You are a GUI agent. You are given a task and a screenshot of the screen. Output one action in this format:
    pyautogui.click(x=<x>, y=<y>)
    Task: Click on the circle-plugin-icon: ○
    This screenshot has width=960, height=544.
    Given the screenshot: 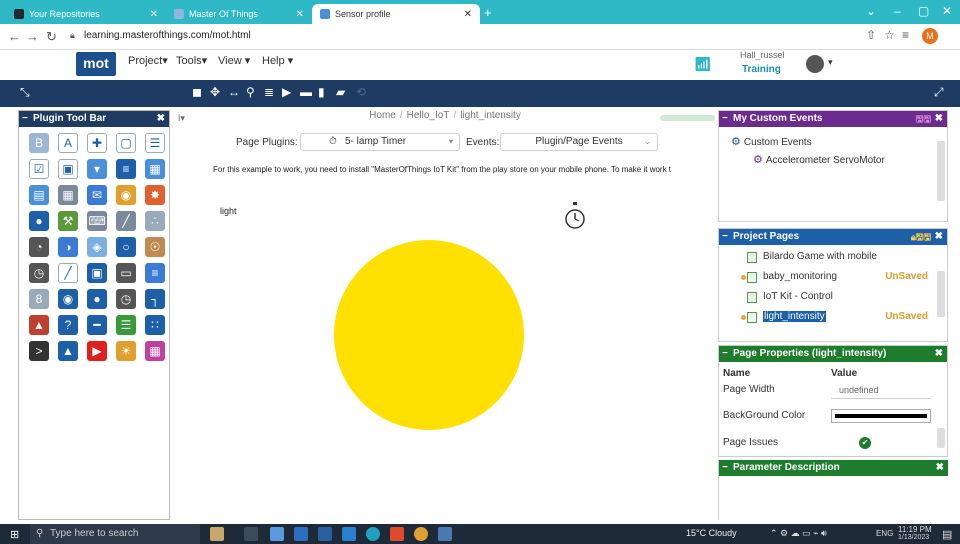 What is the action you would take?
    pyautogui.click(x=126, y=247)
    